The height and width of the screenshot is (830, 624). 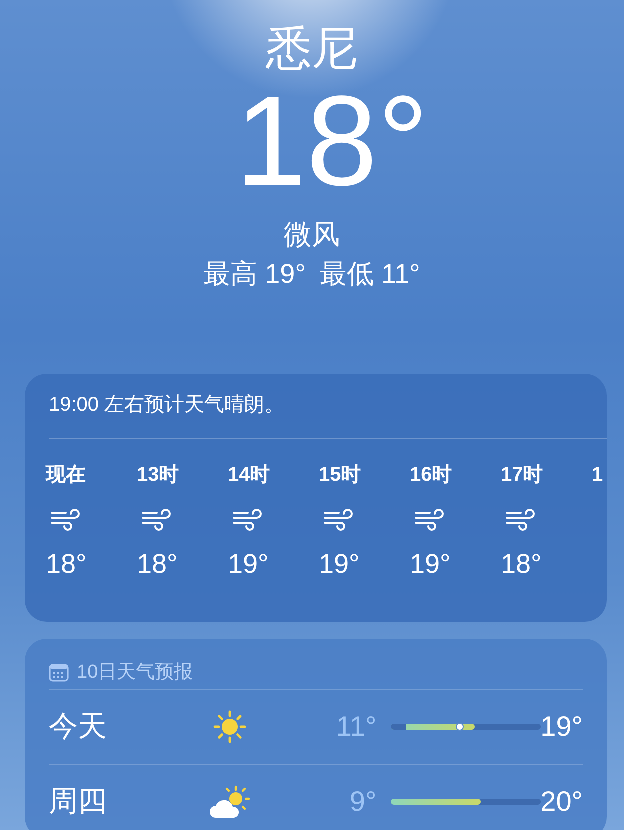 What do you see at coordinates (362, 802) in the screenshot?
I see `low-temperature: 9°` at bounding box center [362, 802].